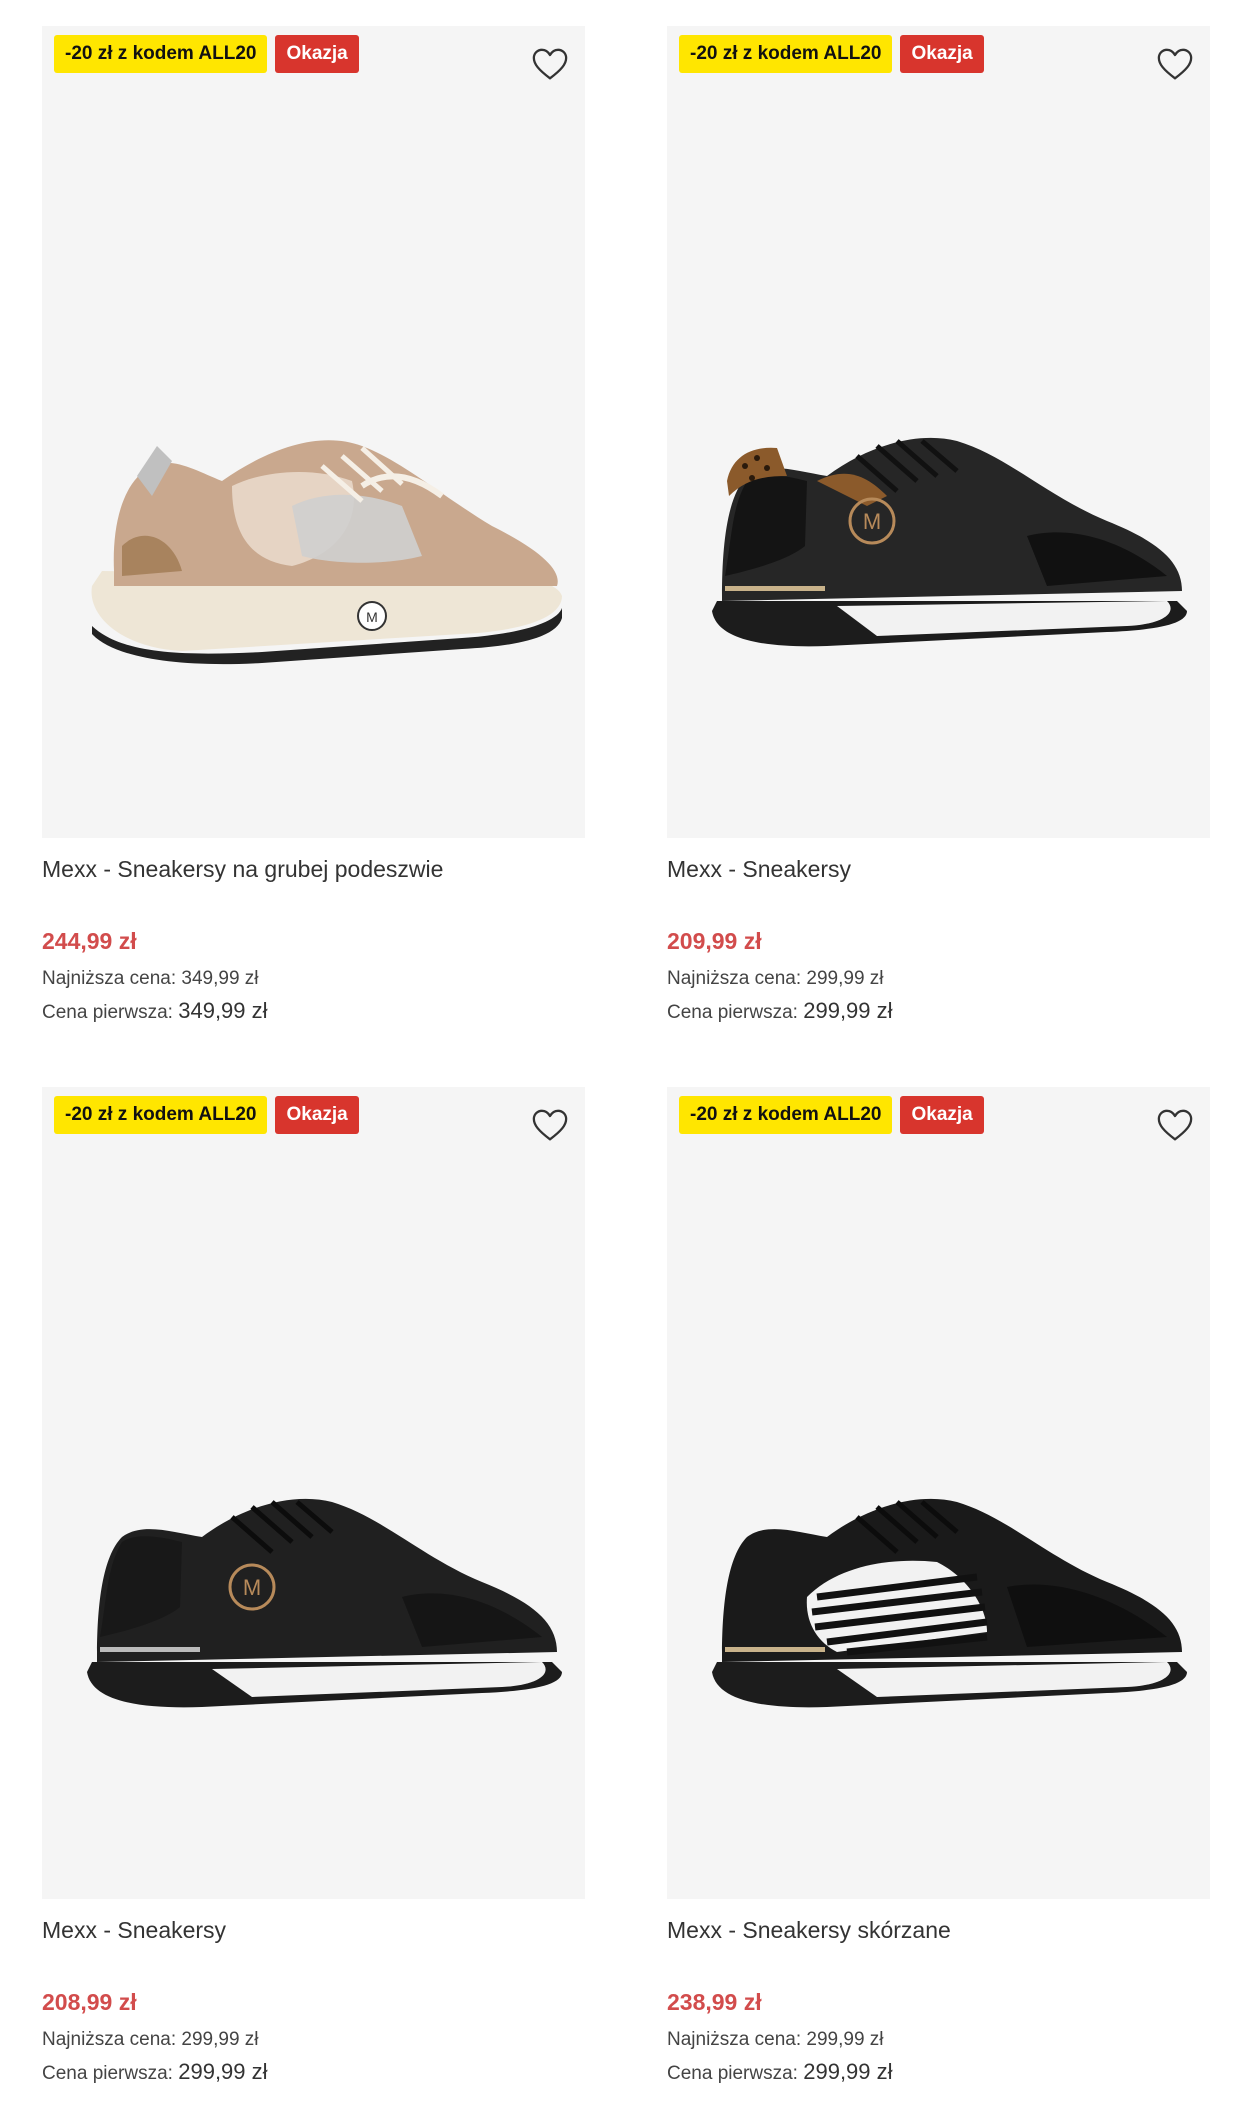 The height and width of the screenshot is (2123, 1250). What do you see at coordinates (949, 1603) in the screenshot?
I see `sneaker-image-black-zebra` at bounding box center [949, 1603].